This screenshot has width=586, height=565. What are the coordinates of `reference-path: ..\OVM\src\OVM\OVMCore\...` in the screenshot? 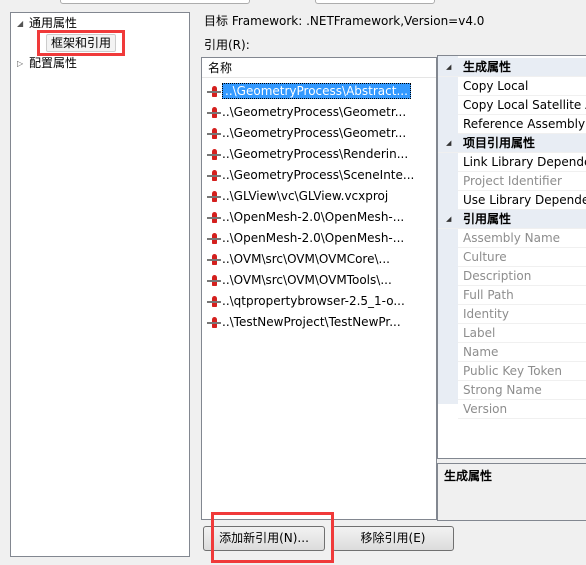 It's located at (306, 259).